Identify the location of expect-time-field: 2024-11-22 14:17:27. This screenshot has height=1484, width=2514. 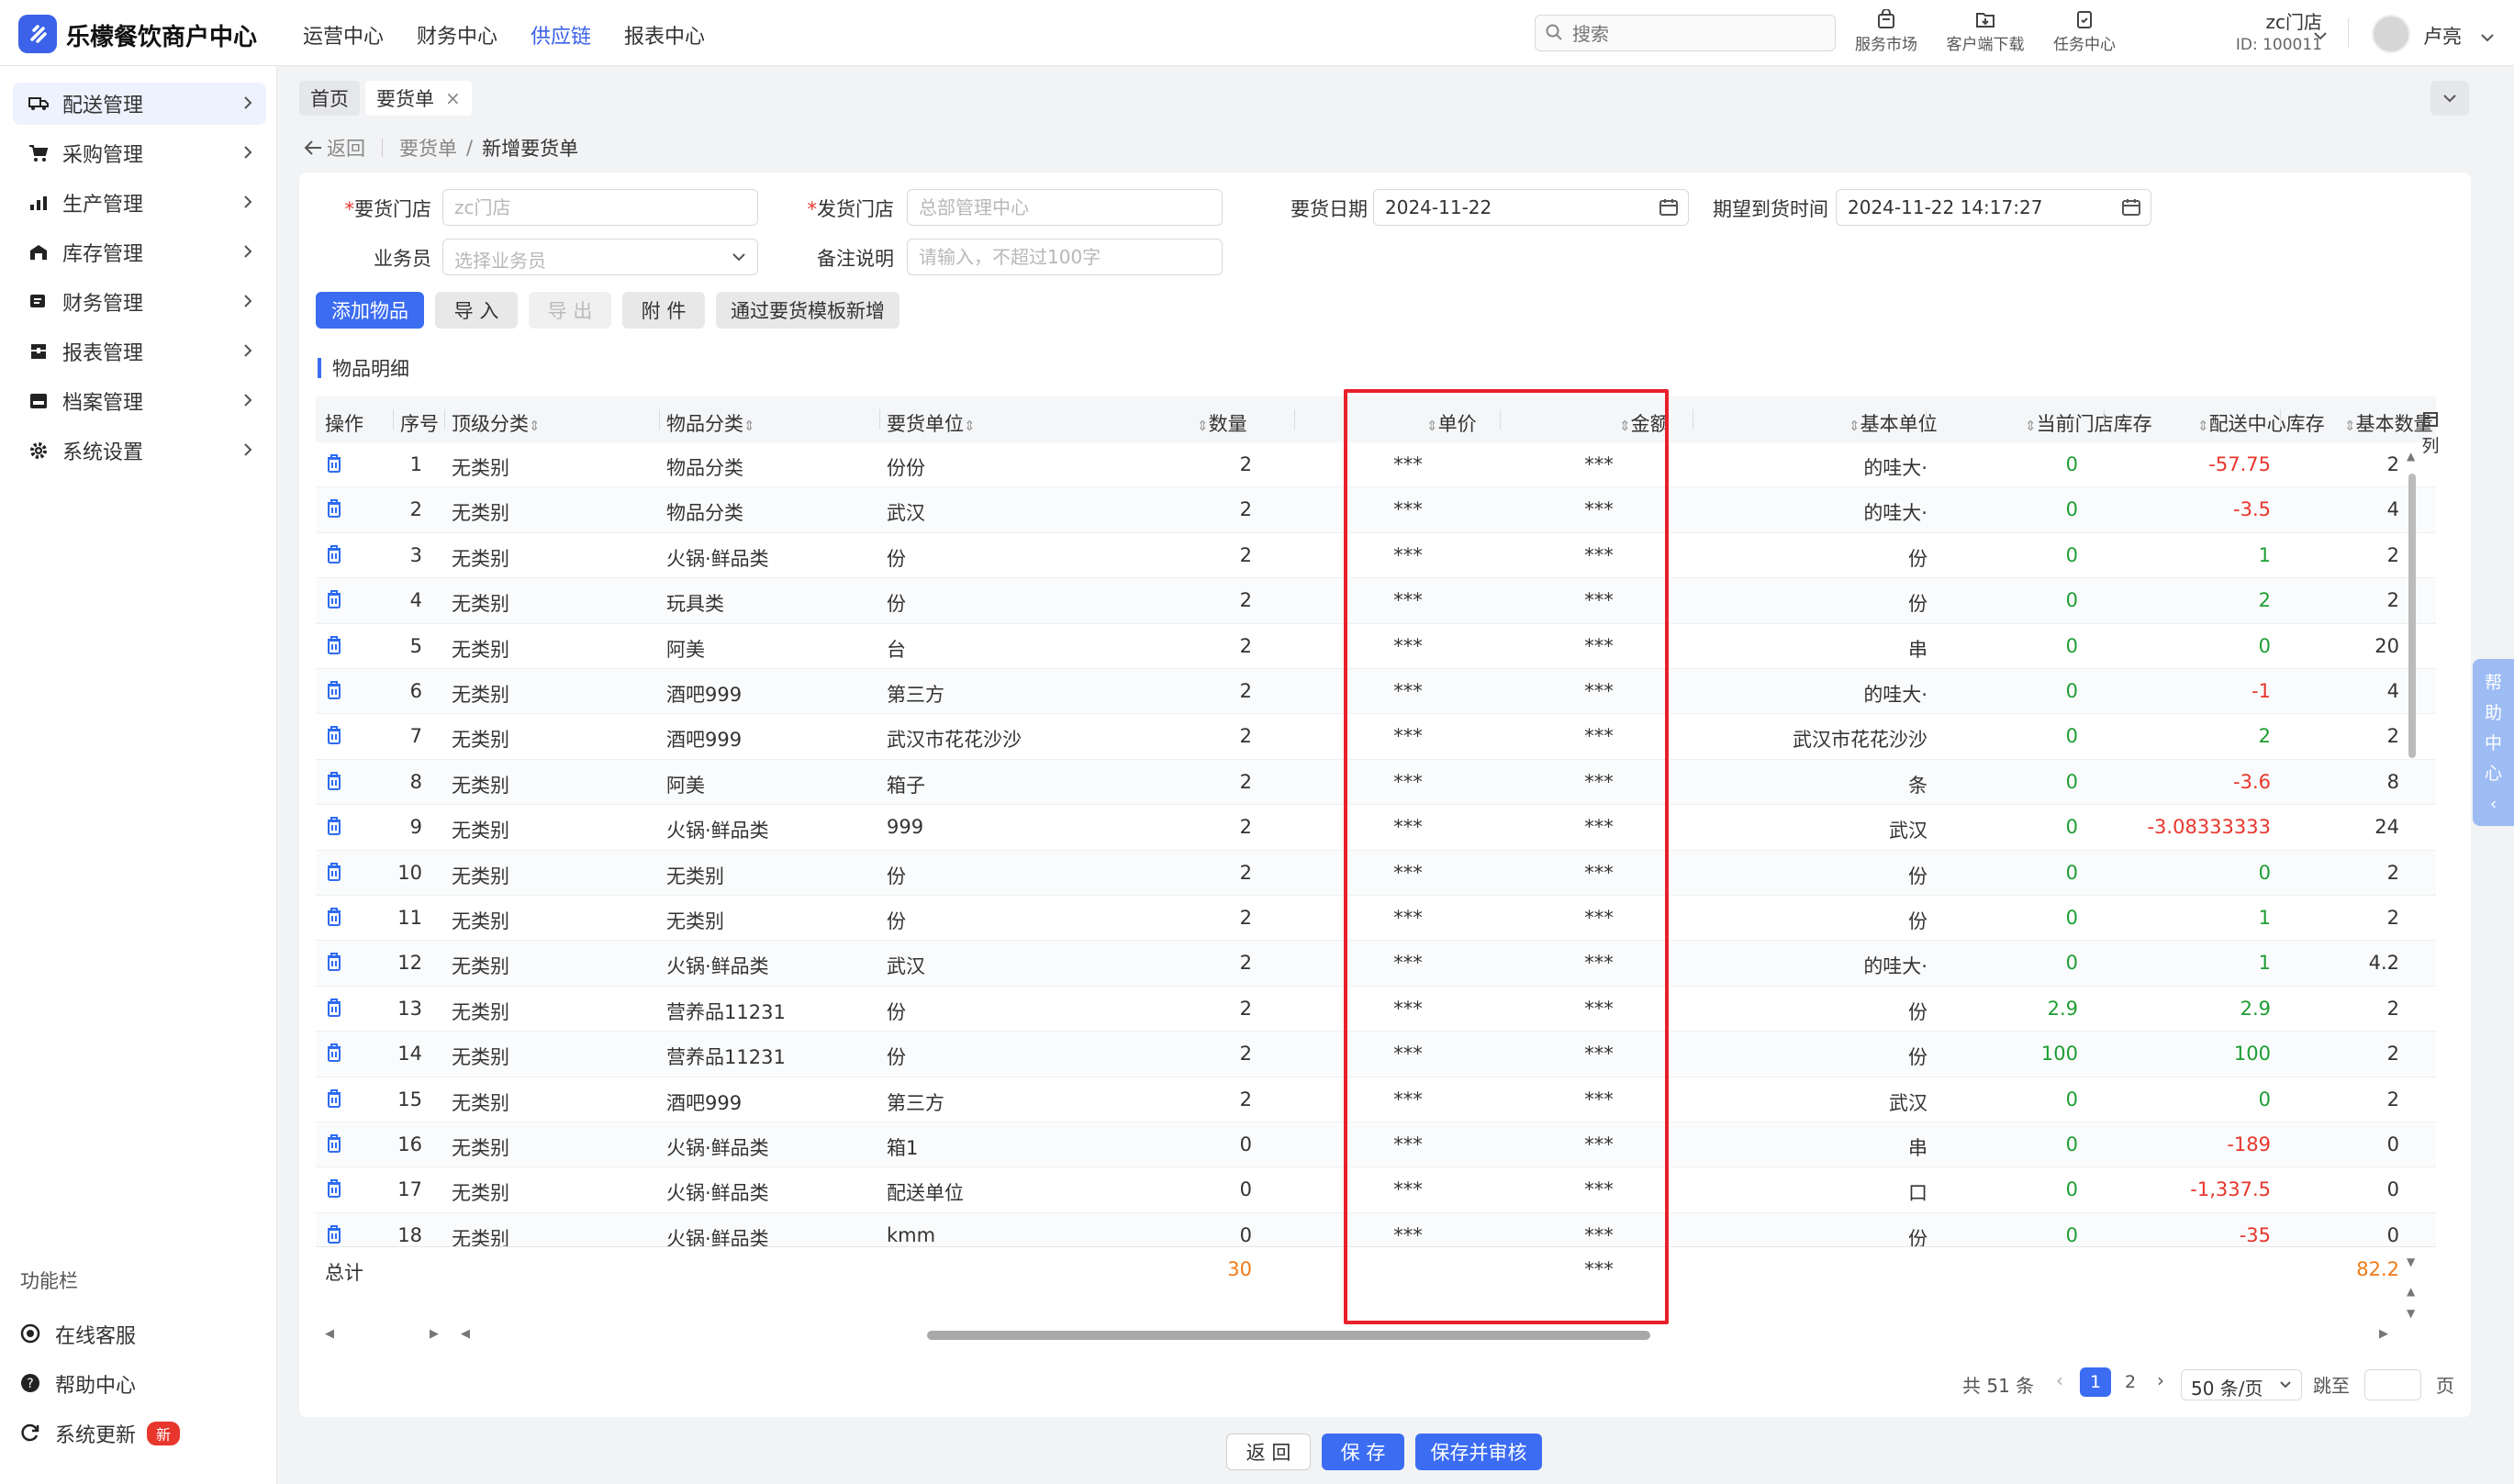
(1993, 207).